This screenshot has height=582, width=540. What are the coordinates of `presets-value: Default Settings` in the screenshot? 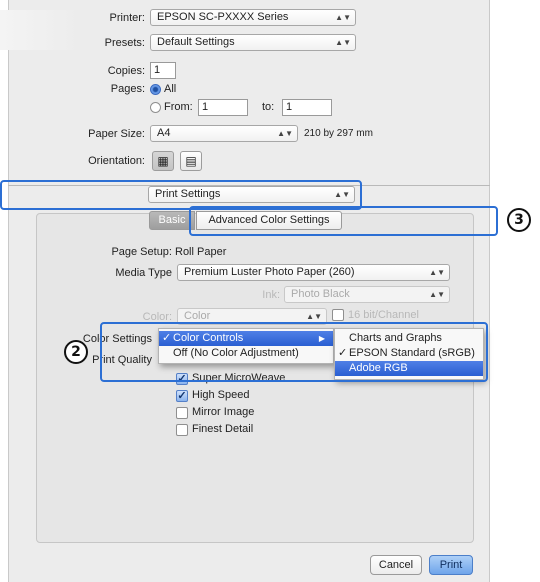 It's located at (196, 42).